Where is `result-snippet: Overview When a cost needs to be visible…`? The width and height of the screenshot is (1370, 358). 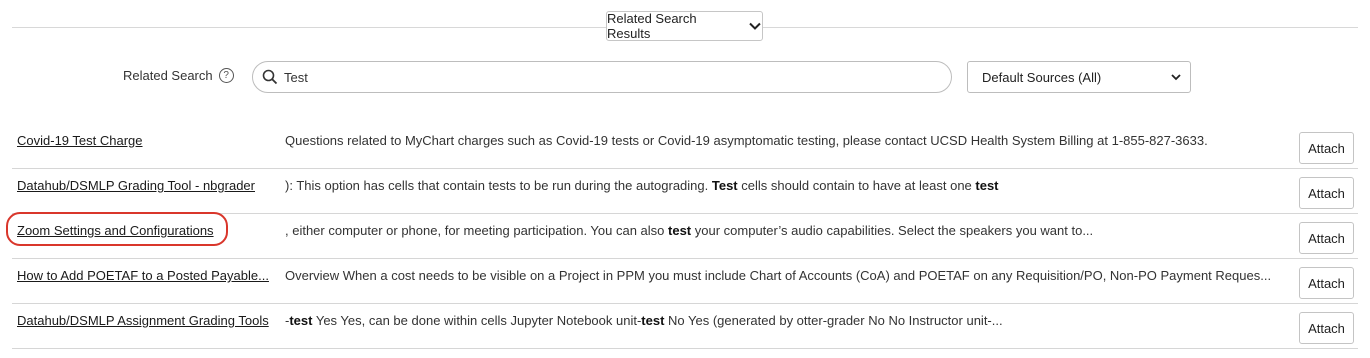 result-snippet: Overview When a cost needs to be visible… is located at coordinates (778, 275).